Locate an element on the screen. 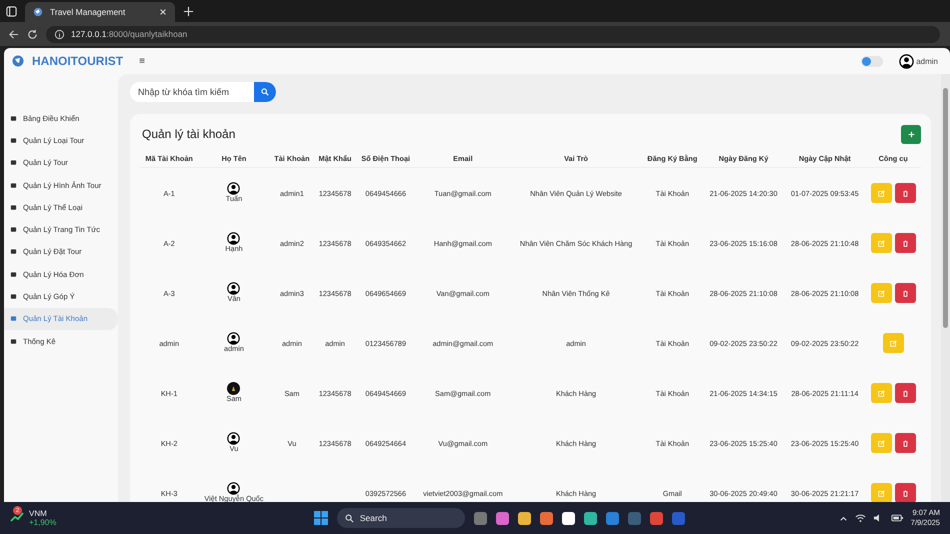 This screenshot has height=534, width=950. logo-icon is located at coordinates (18, 61).